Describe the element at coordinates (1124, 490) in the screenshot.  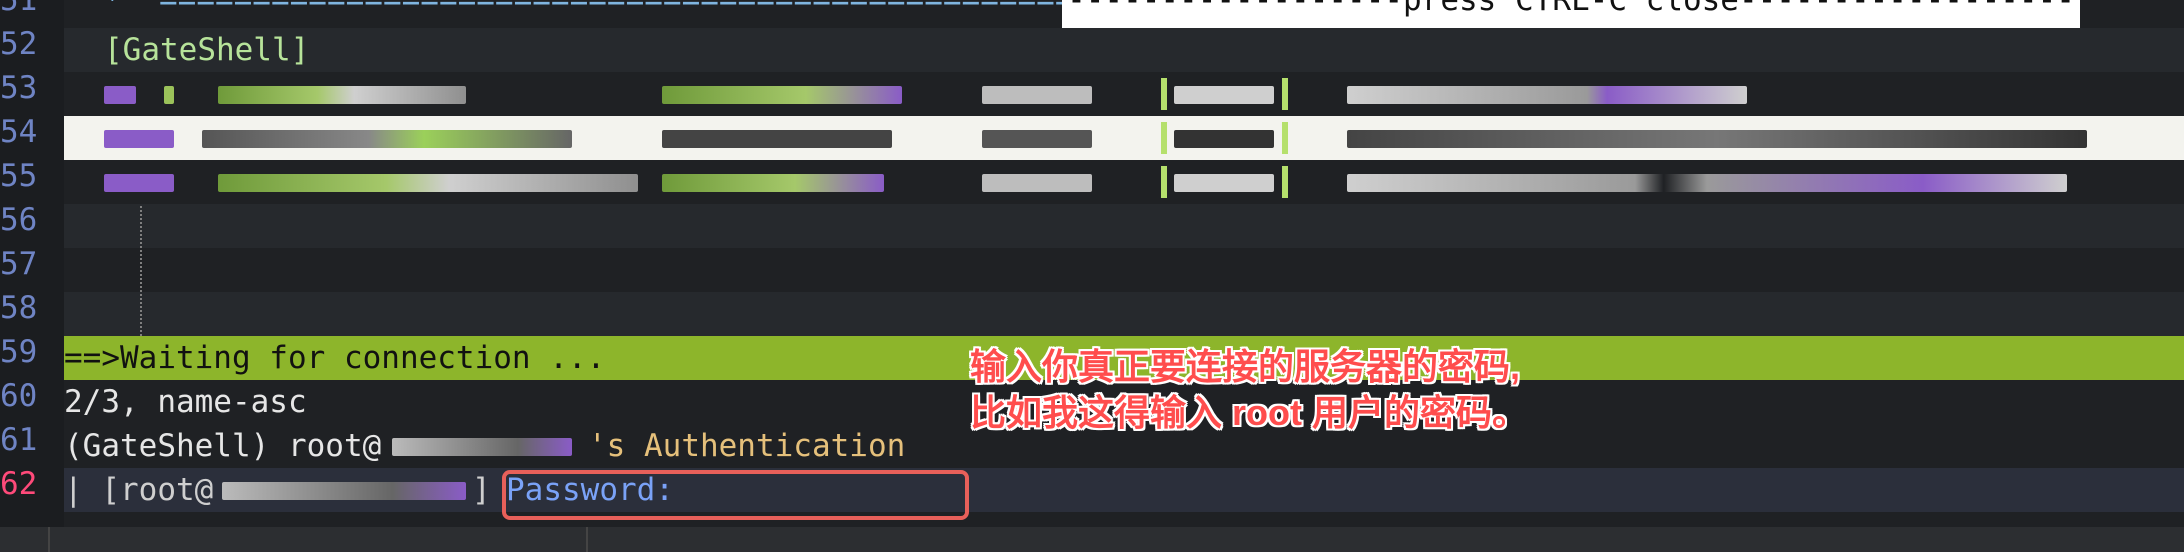
I see `password-prompt-row: | [root@ ] Password:` at that location.